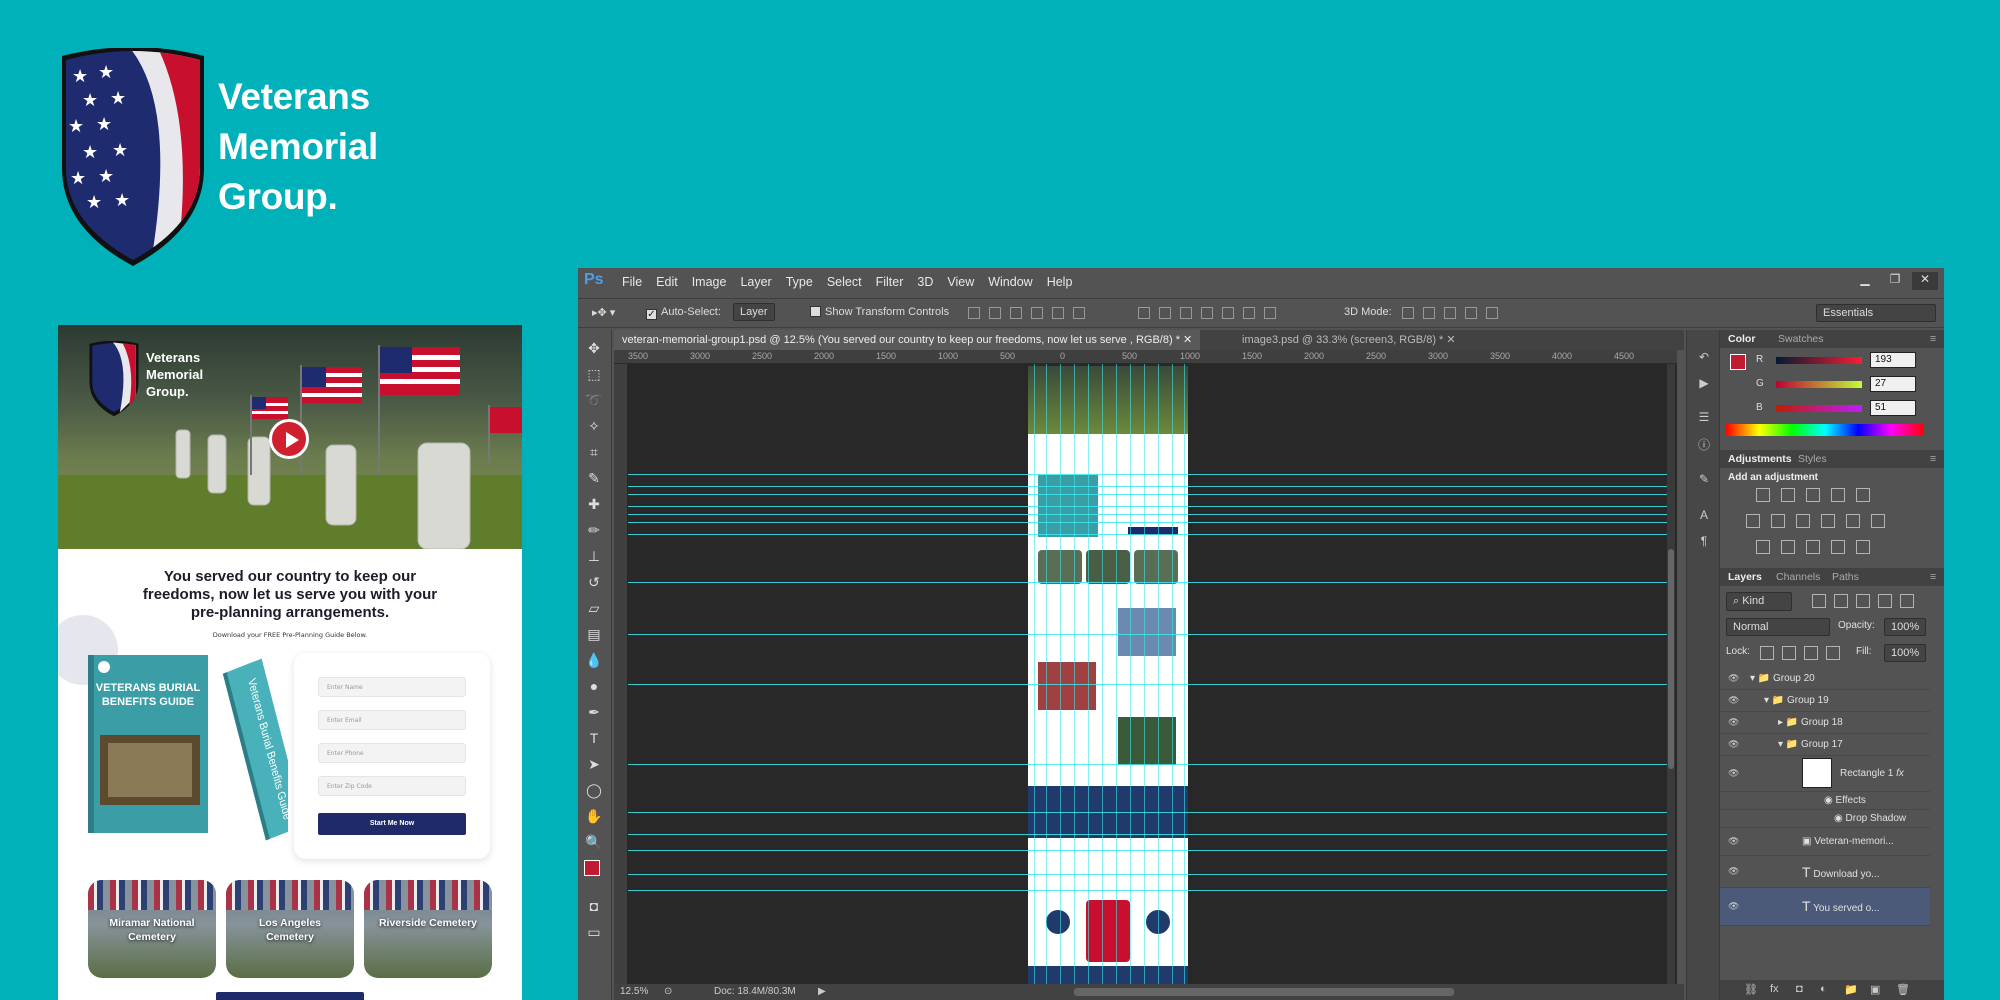  Describe the element at coordinates (1671, 659) in the screenshot. I see `scroll-thumb` at that location.